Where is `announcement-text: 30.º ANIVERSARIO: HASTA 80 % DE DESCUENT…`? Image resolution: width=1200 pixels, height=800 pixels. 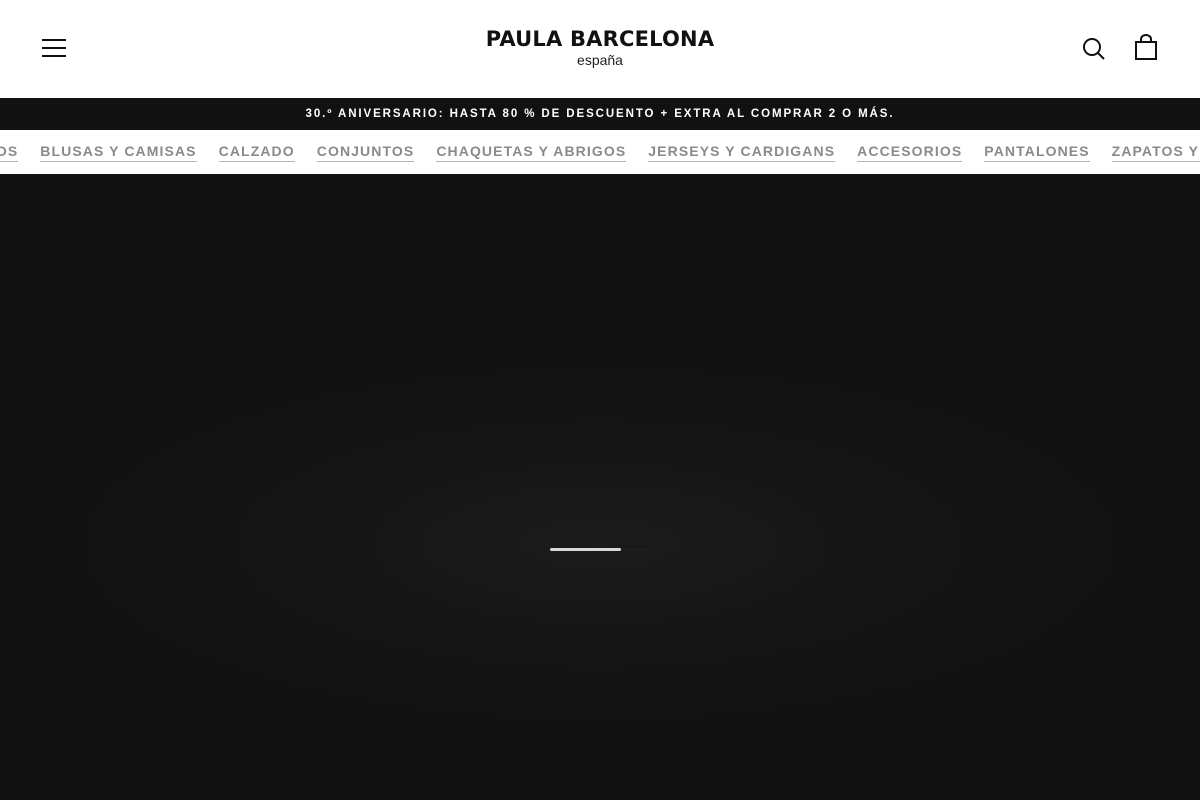
announcement-text: 30.º ANIVERSARIO: HASTA 80 % DE DESCUENT… is located at coordinates (600, 114).